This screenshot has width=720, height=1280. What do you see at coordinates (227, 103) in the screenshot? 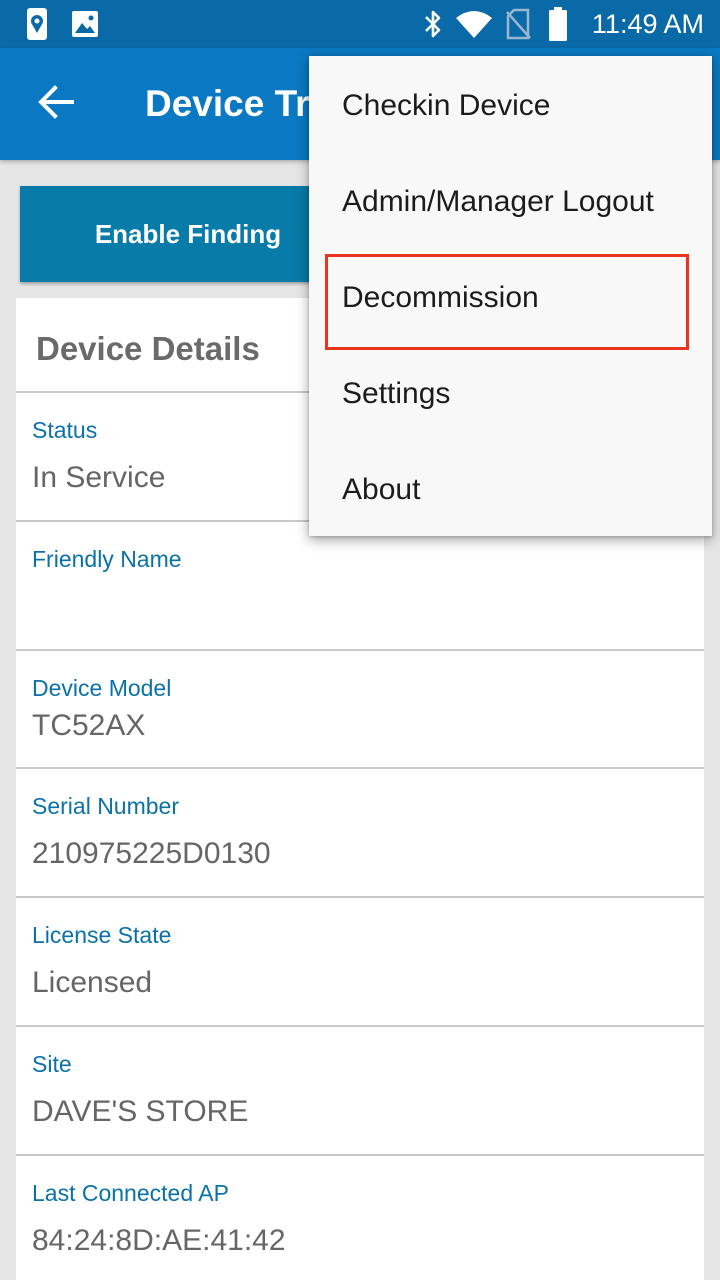
I see `page-title: Device Tr` at bounding box center [227, 103].